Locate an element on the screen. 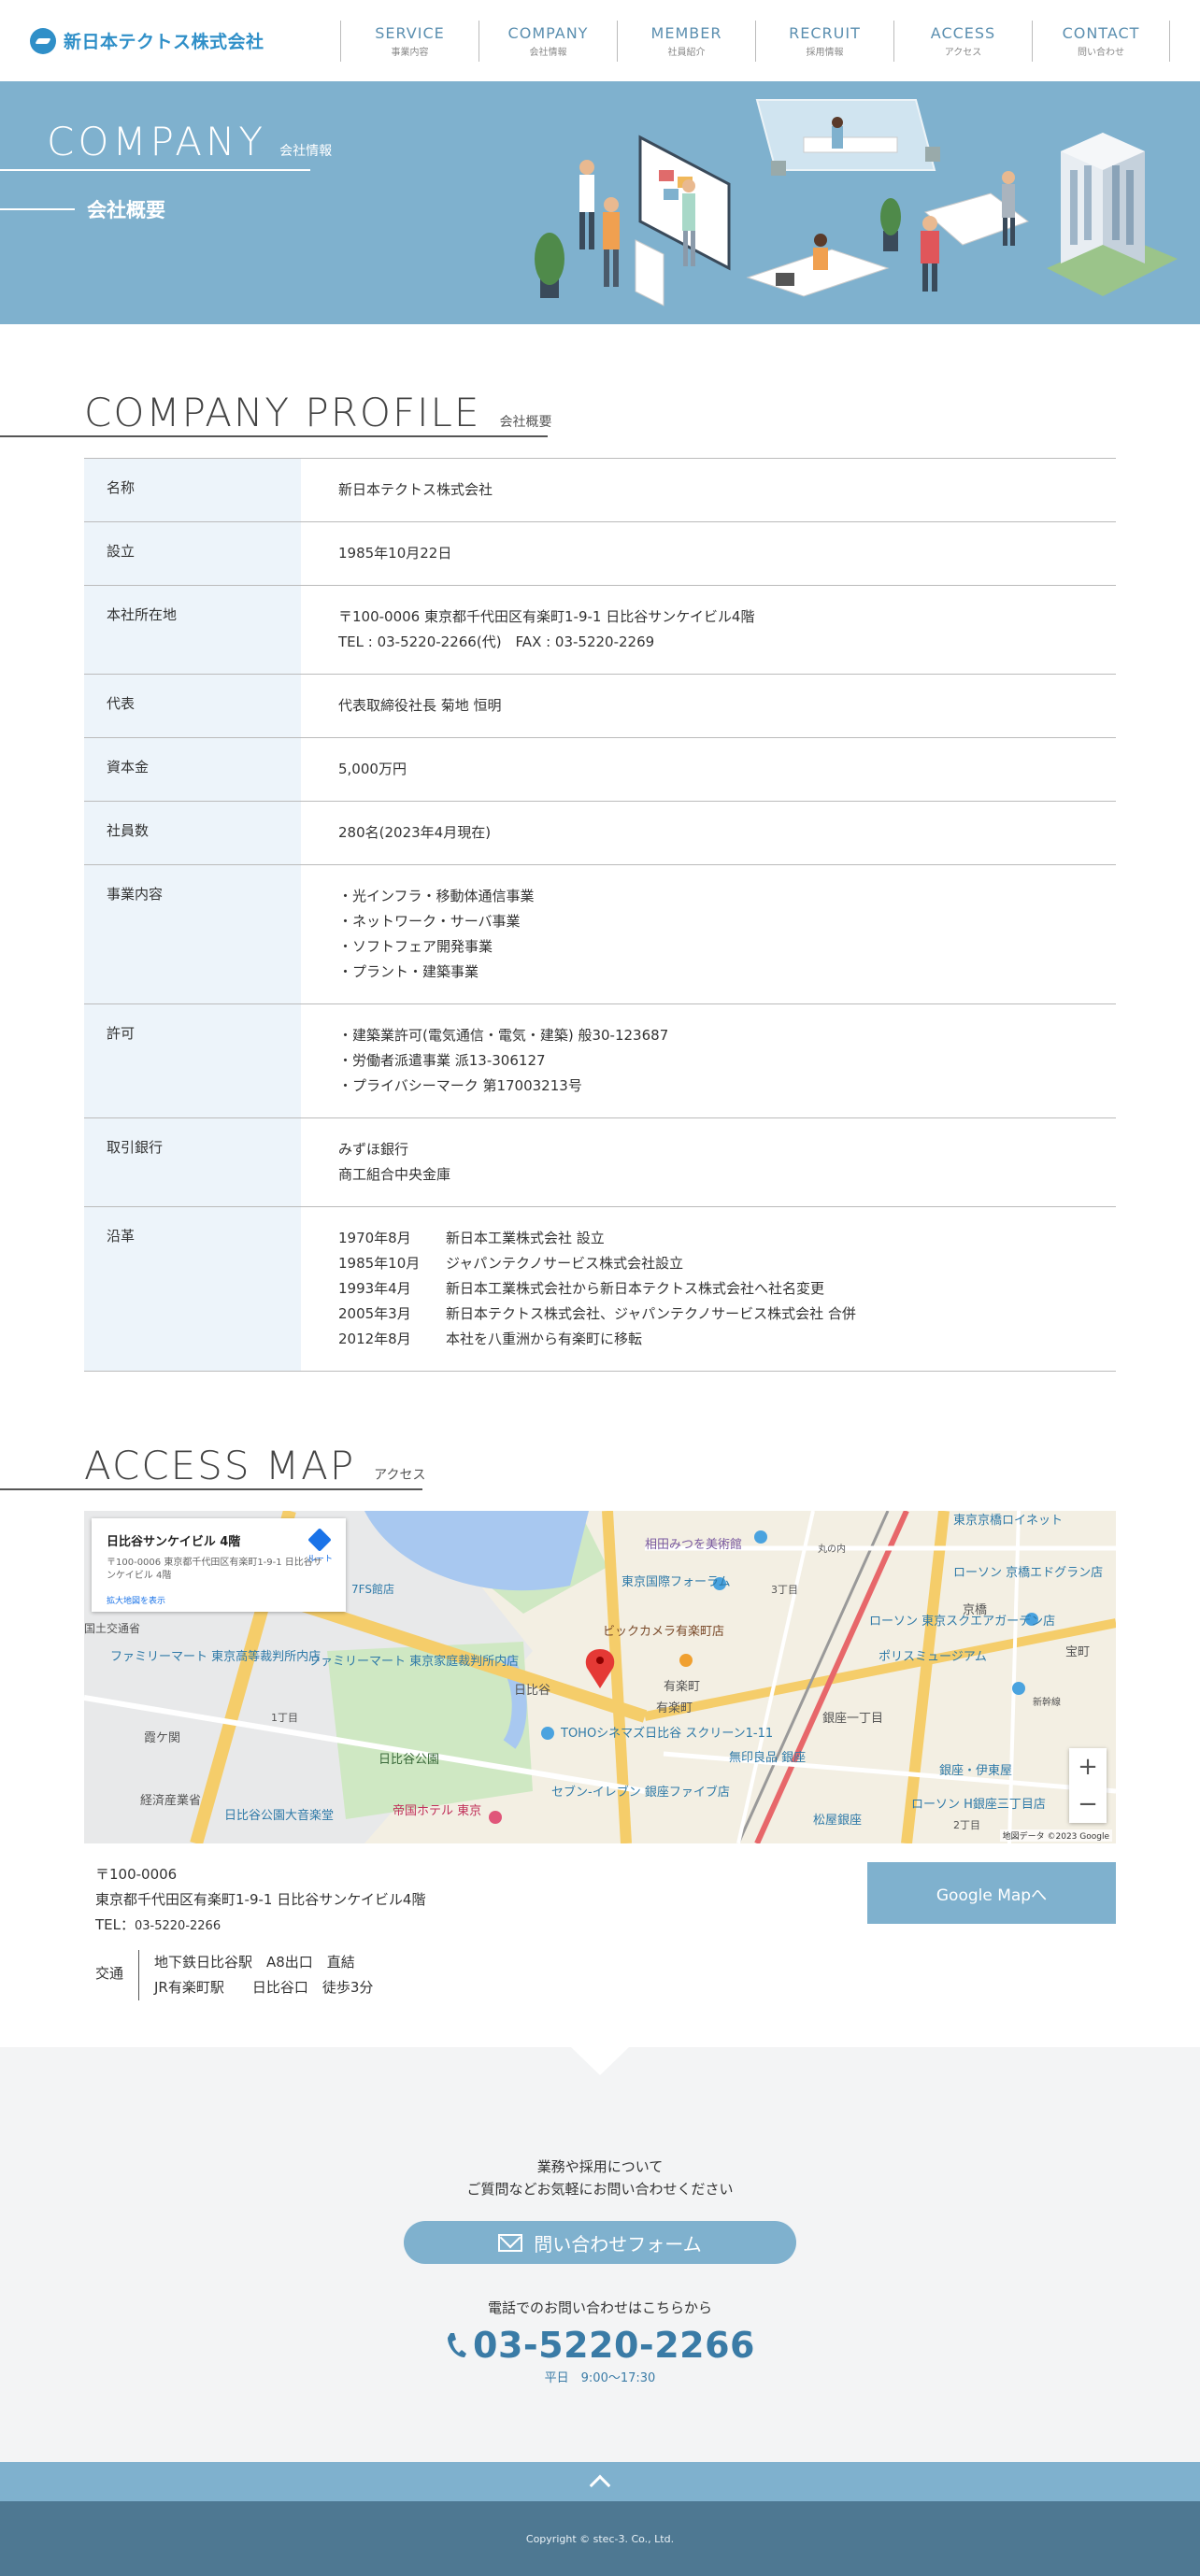 This screenshot has height=2576, width=1200. map-label-seven: セブン-イレブン 銀座ファイブ店 is located at coordinates (640, 1792).